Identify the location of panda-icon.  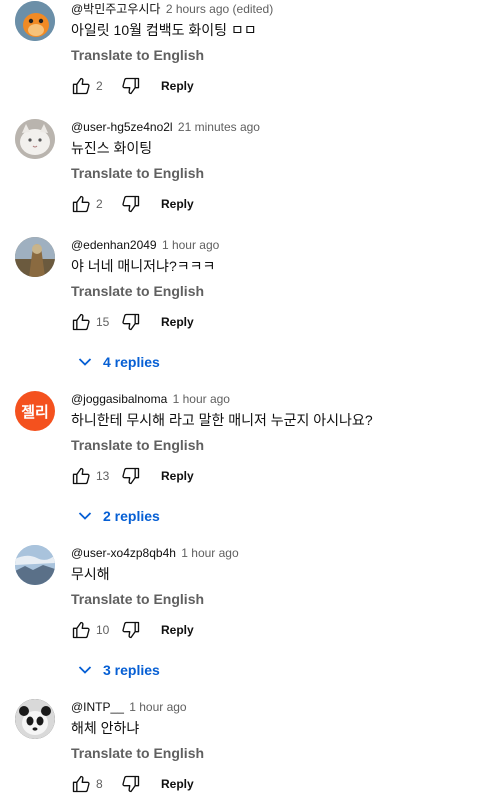
(35, 719).